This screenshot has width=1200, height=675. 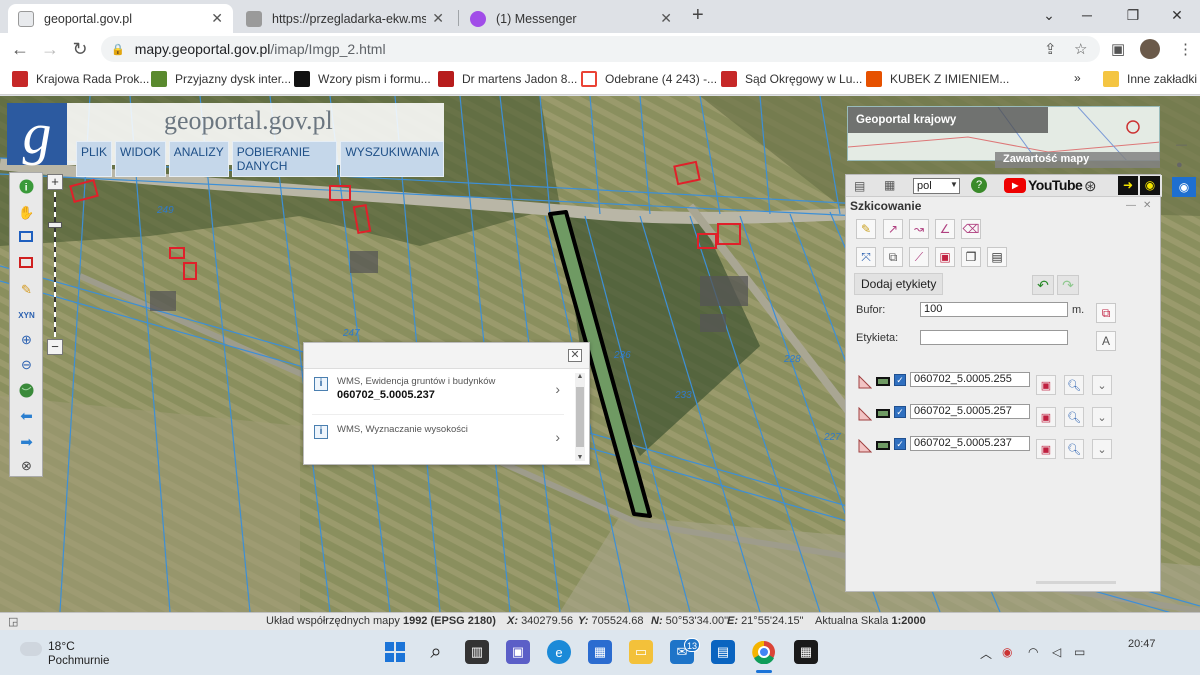 What do you see at coordinates (26, 416) in the screenshot?
I see `back-arrow-icon: ⬅` at bounding box center [26, 416].